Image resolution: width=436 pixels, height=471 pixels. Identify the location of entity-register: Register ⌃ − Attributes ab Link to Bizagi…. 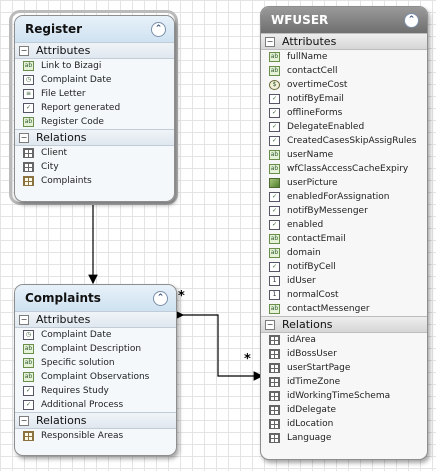
(94, 108).